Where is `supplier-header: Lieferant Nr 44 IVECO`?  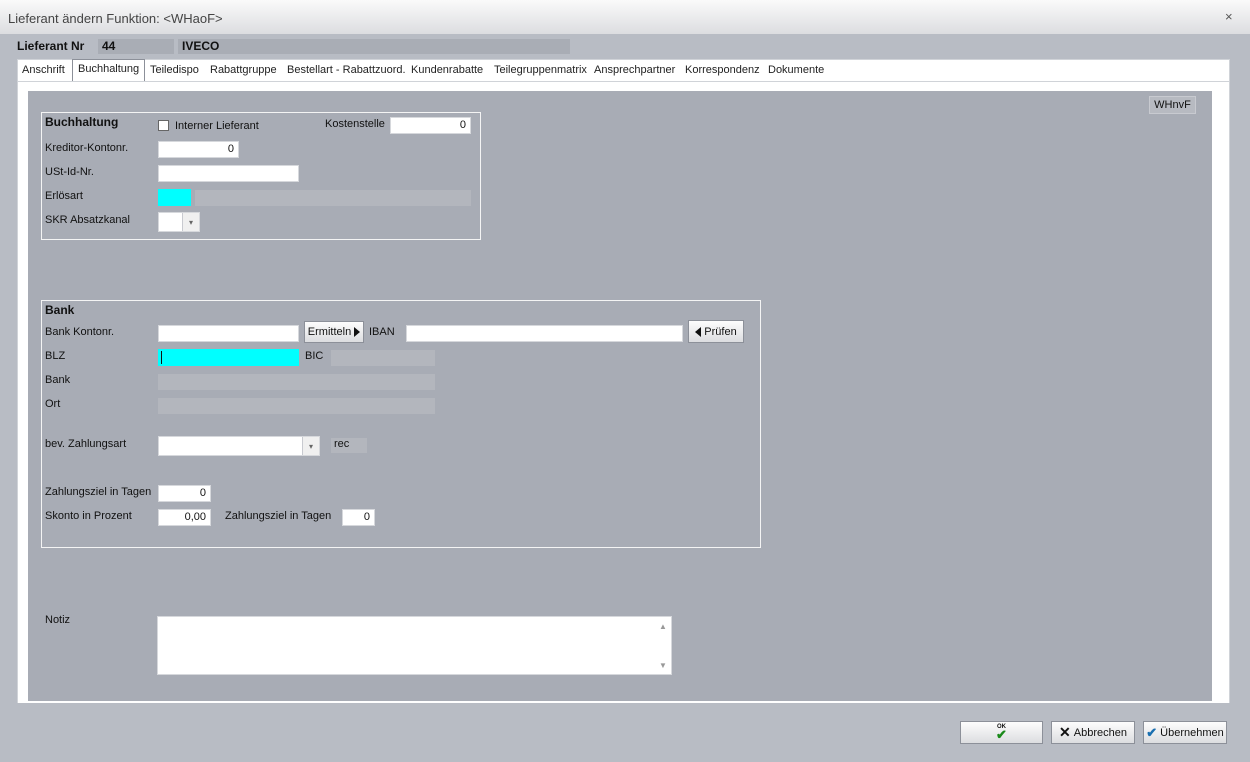
supplier-header: Lieferant Nr 44 IVECO is located at coordinates (625, 47).